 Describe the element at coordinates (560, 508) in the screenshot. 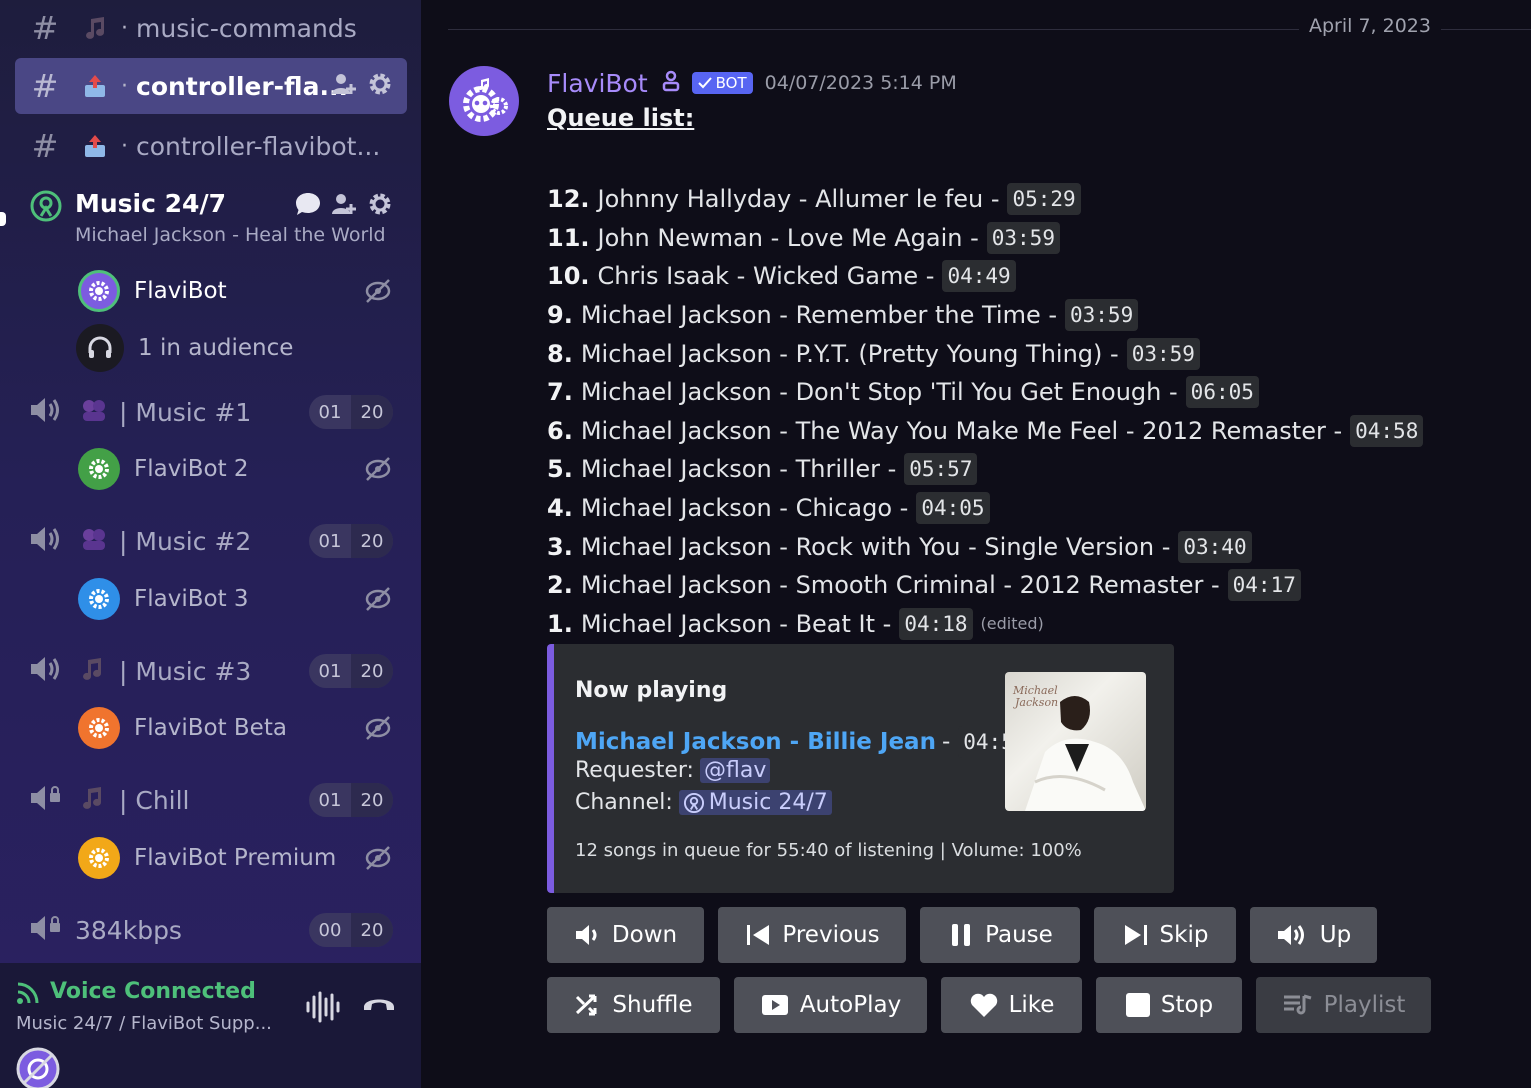

I see `queue-position: 4.` at that location.